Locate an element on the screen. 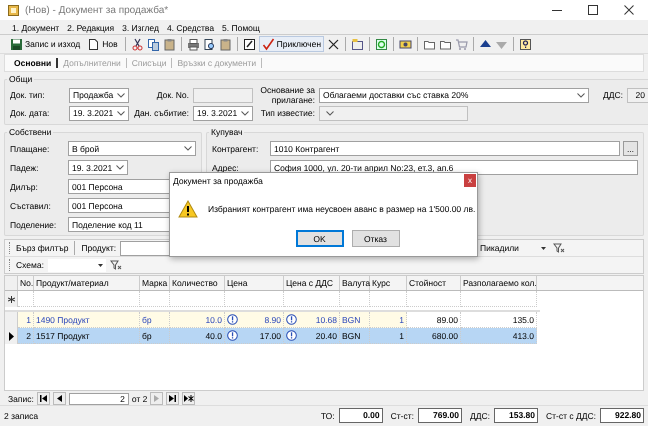 The height and width of the screenshot is (426, 648). refresh-icon is located at coordinates (381, 44).